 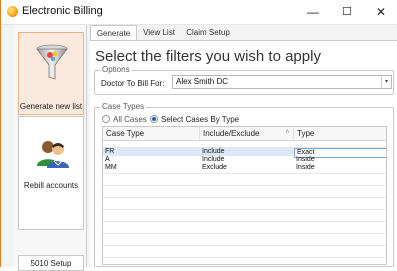 I want to click on column-header-include-exclude: Include/Exclude ^, so click(x=247, y=134).